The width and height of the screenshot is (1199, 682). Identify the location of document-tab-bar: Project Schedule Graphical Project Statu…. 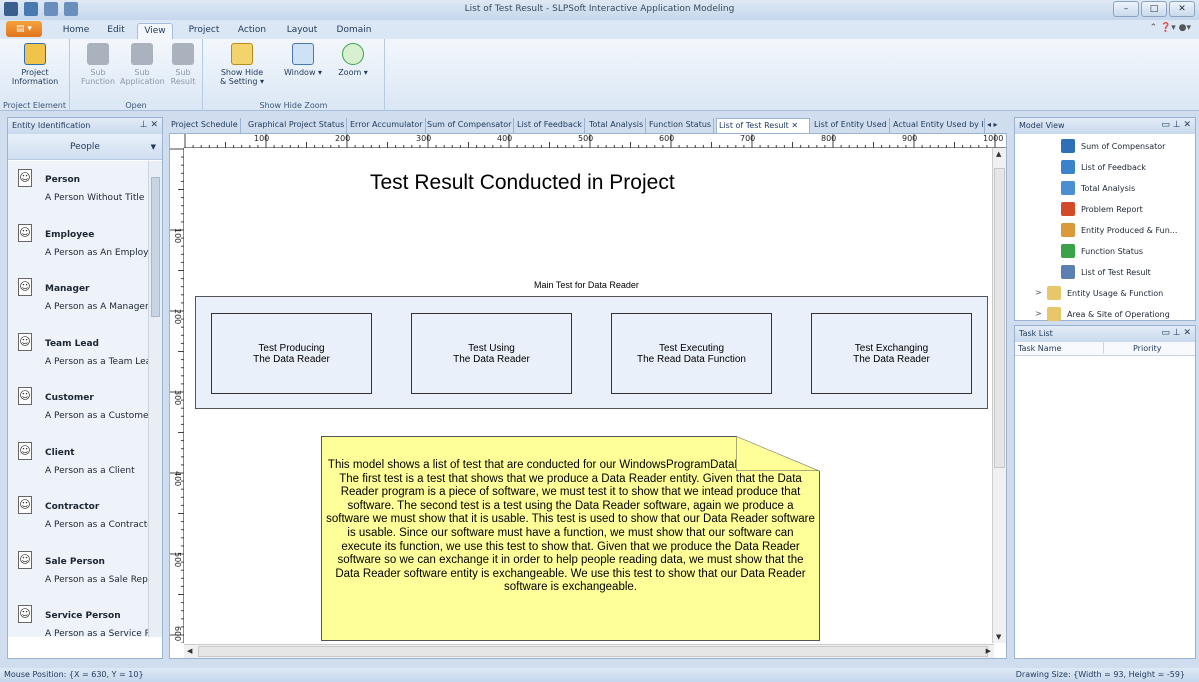
(588, 125).